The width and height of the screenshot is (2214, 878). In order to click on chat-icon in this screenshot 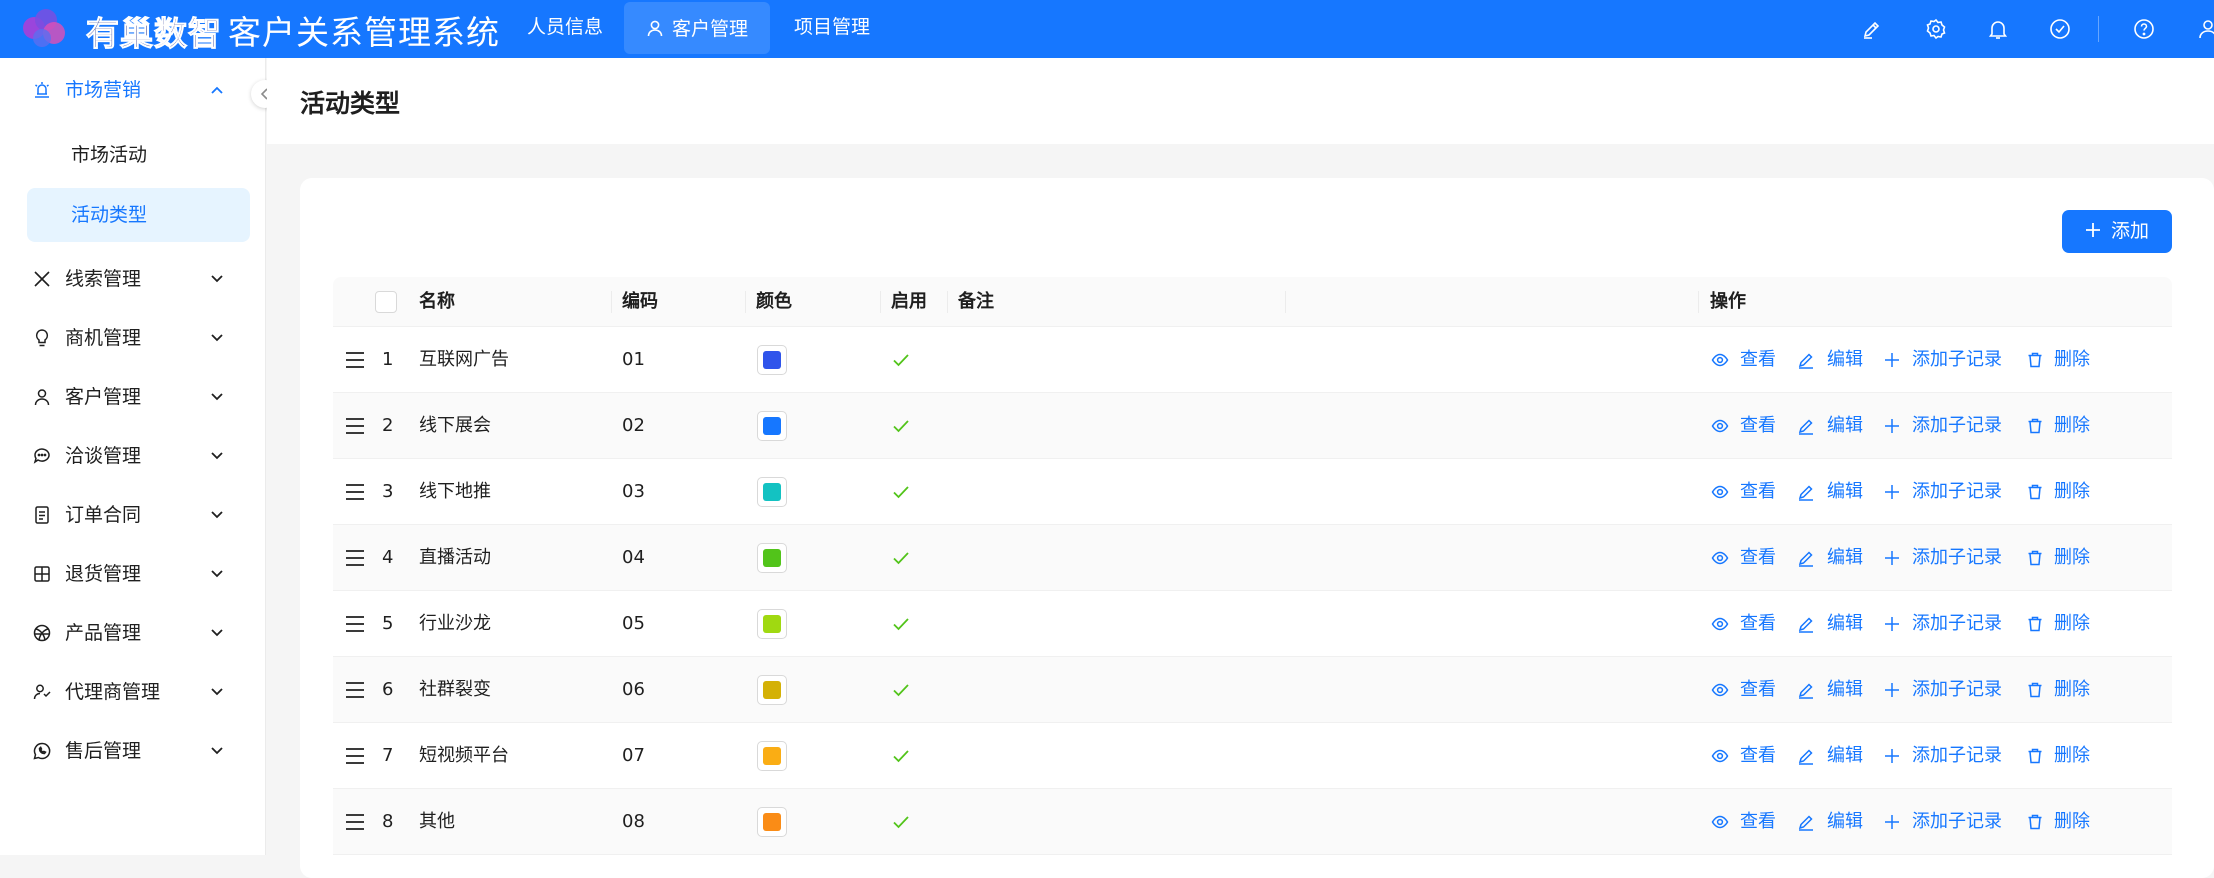, I will do `click(41, 456)`.